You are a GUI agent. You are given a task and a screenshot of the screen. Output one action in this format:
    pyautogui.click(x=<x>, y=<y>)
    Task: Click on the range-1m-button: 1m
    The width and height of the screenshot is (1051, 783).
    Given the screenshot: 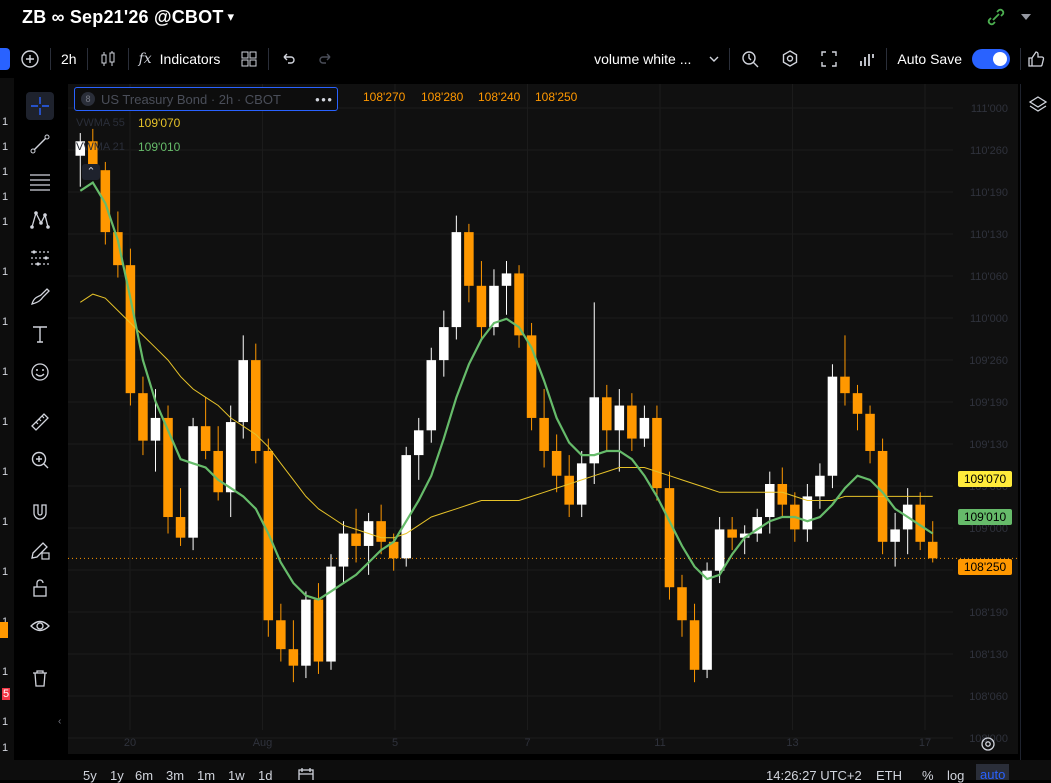 What is the action you would take?
    pyautogui.click(x=206, y=775)
    